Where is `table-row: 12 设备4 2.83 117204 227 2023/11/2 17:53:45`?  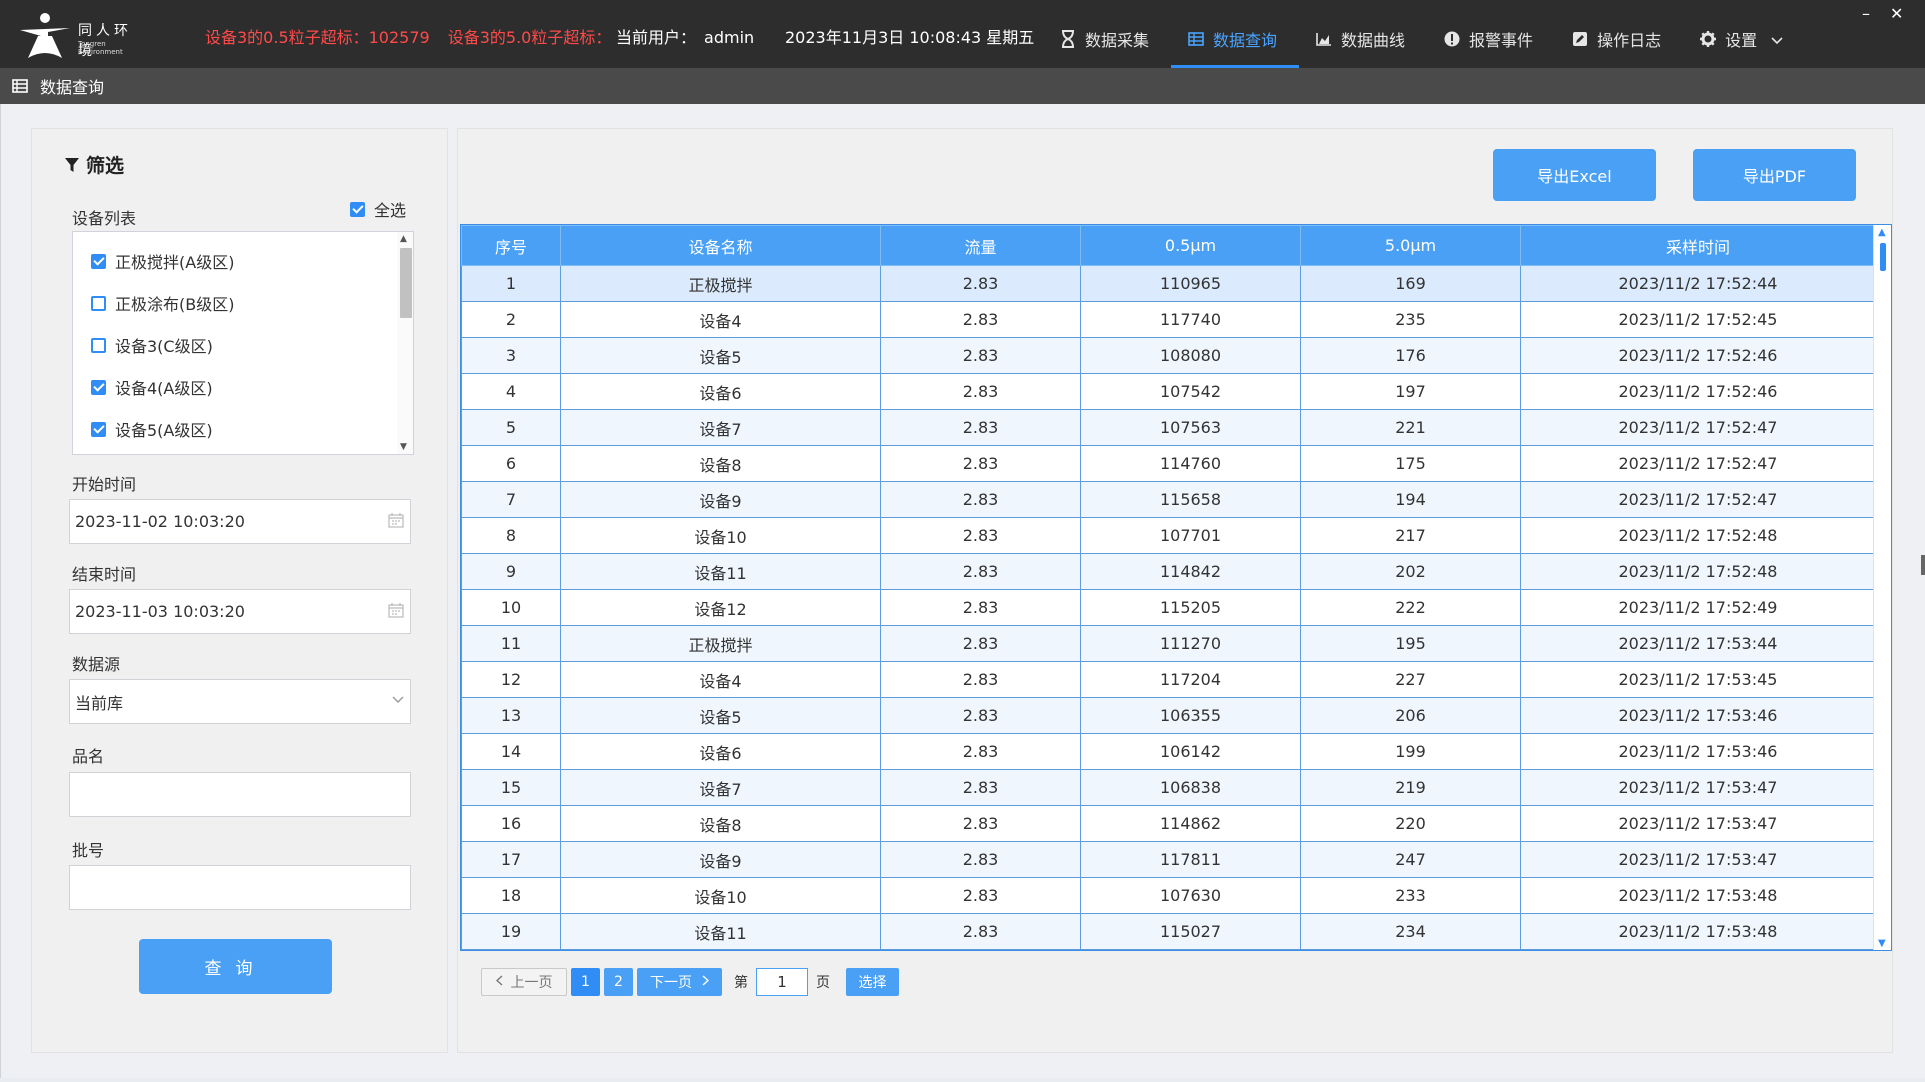 table-row: 12 设备4 2.83 117204 227 2023/11/2 17:53:45 is located at coordinates (1168, 679).